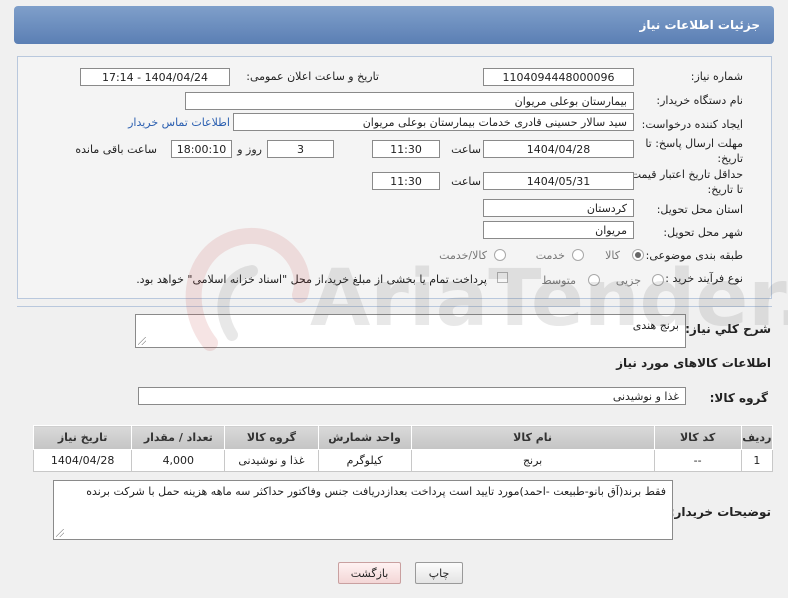 This screenshot has width=788, height=598. What do you see at coordinates (578, 255) in the screenshot?
I see `category-service-radio` at bounding box center [578, 255].